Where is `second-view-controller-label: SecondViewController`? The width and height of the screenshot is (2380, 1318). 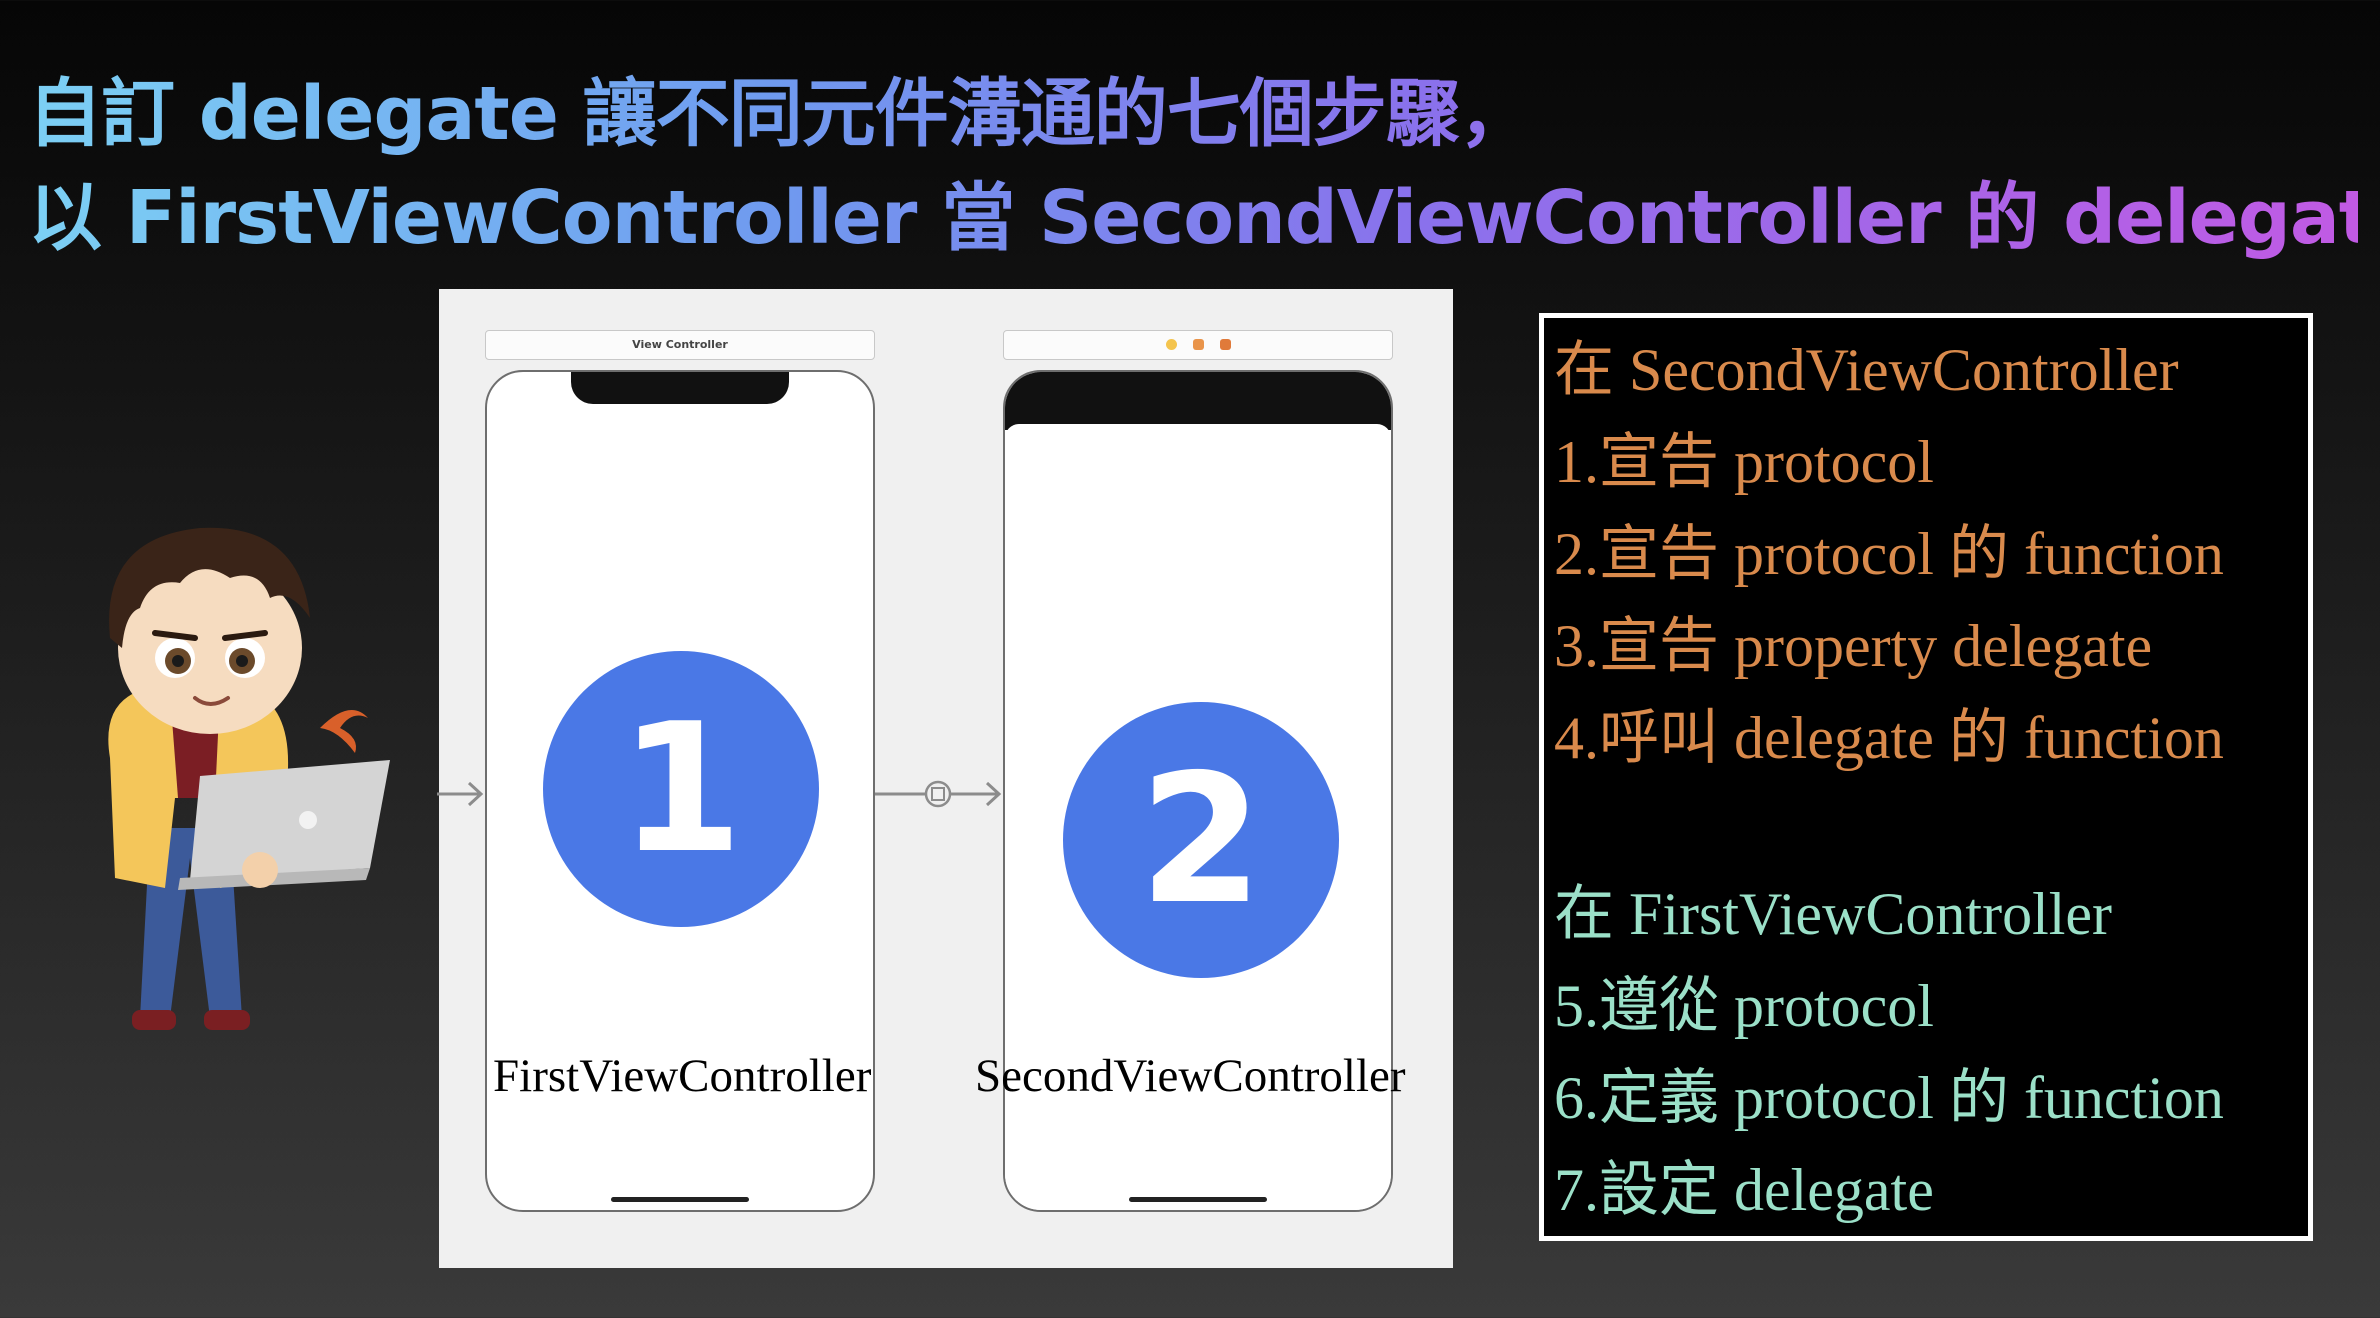 second-view-controller-label: SecondViewController is located at coordinates (1190, 1076).